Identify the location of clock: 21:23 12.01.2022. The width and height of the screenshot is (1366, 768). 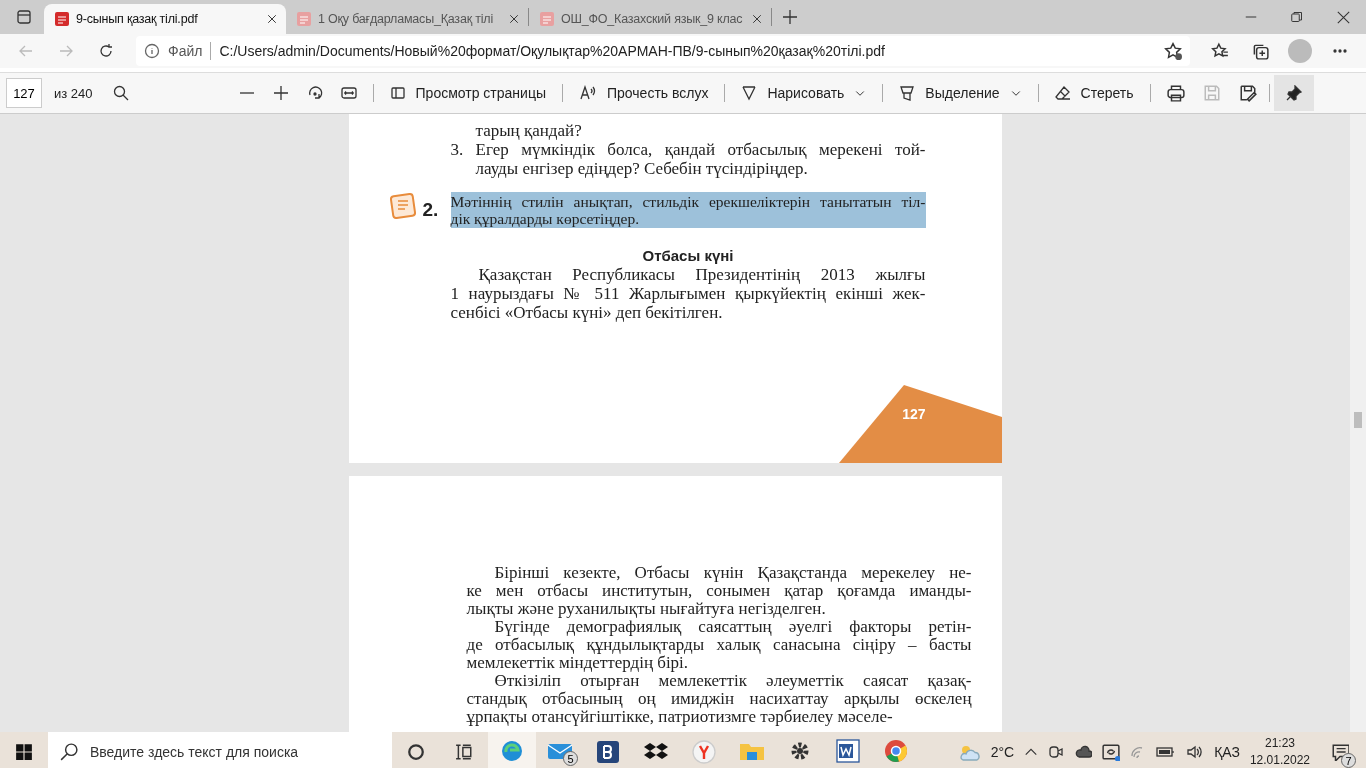
(1279, 751).